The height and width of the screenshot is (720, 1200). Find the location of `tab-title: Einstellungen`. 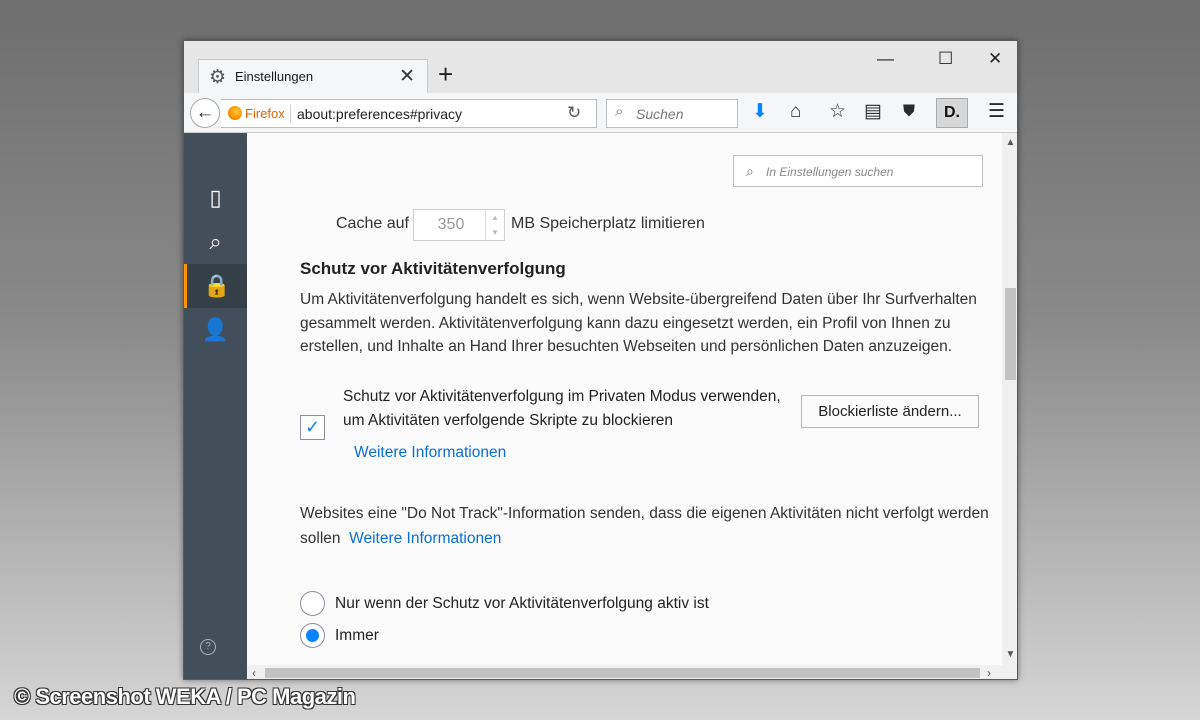

tab-title: Einstellungen is located at coordinates (274, 76).